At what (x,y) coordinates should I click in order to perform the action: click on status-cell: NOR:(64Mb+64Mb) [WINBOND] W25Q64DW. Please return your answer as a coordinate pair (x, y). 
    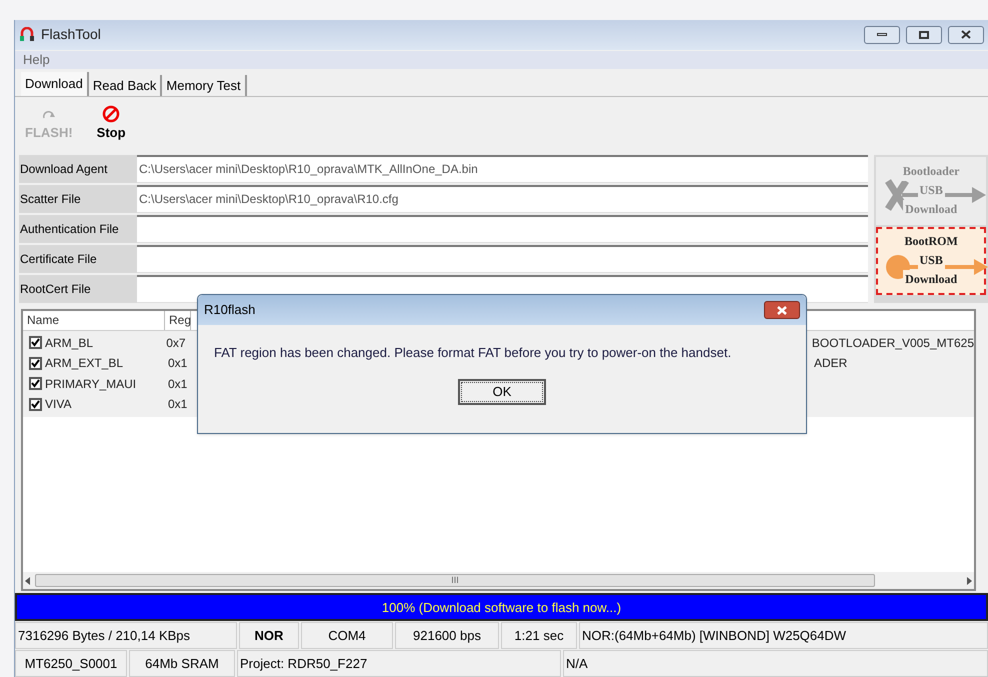
    Looking at the image, I should click on (783, 636).